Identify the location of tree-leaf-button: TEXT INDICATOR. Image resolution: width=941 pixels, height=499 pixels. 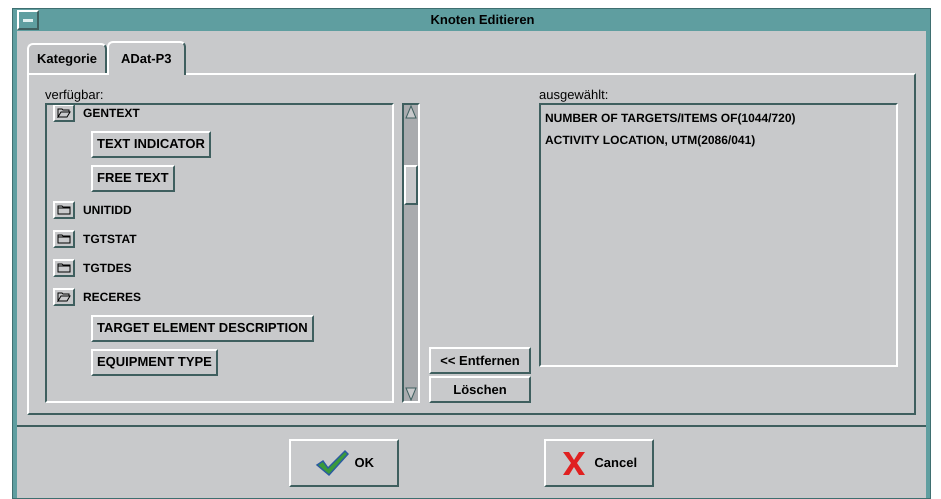
(151, 144).